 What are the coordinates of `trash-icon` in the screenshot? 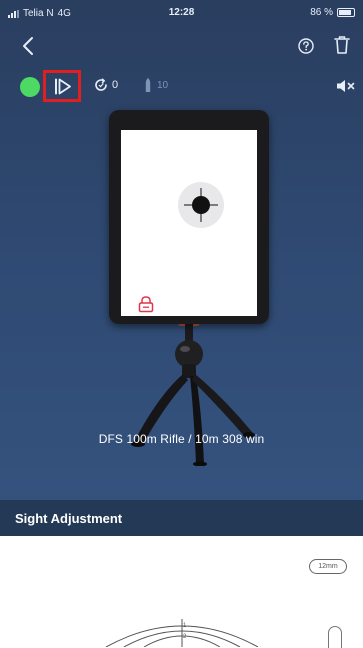 It's located at (342, 45).